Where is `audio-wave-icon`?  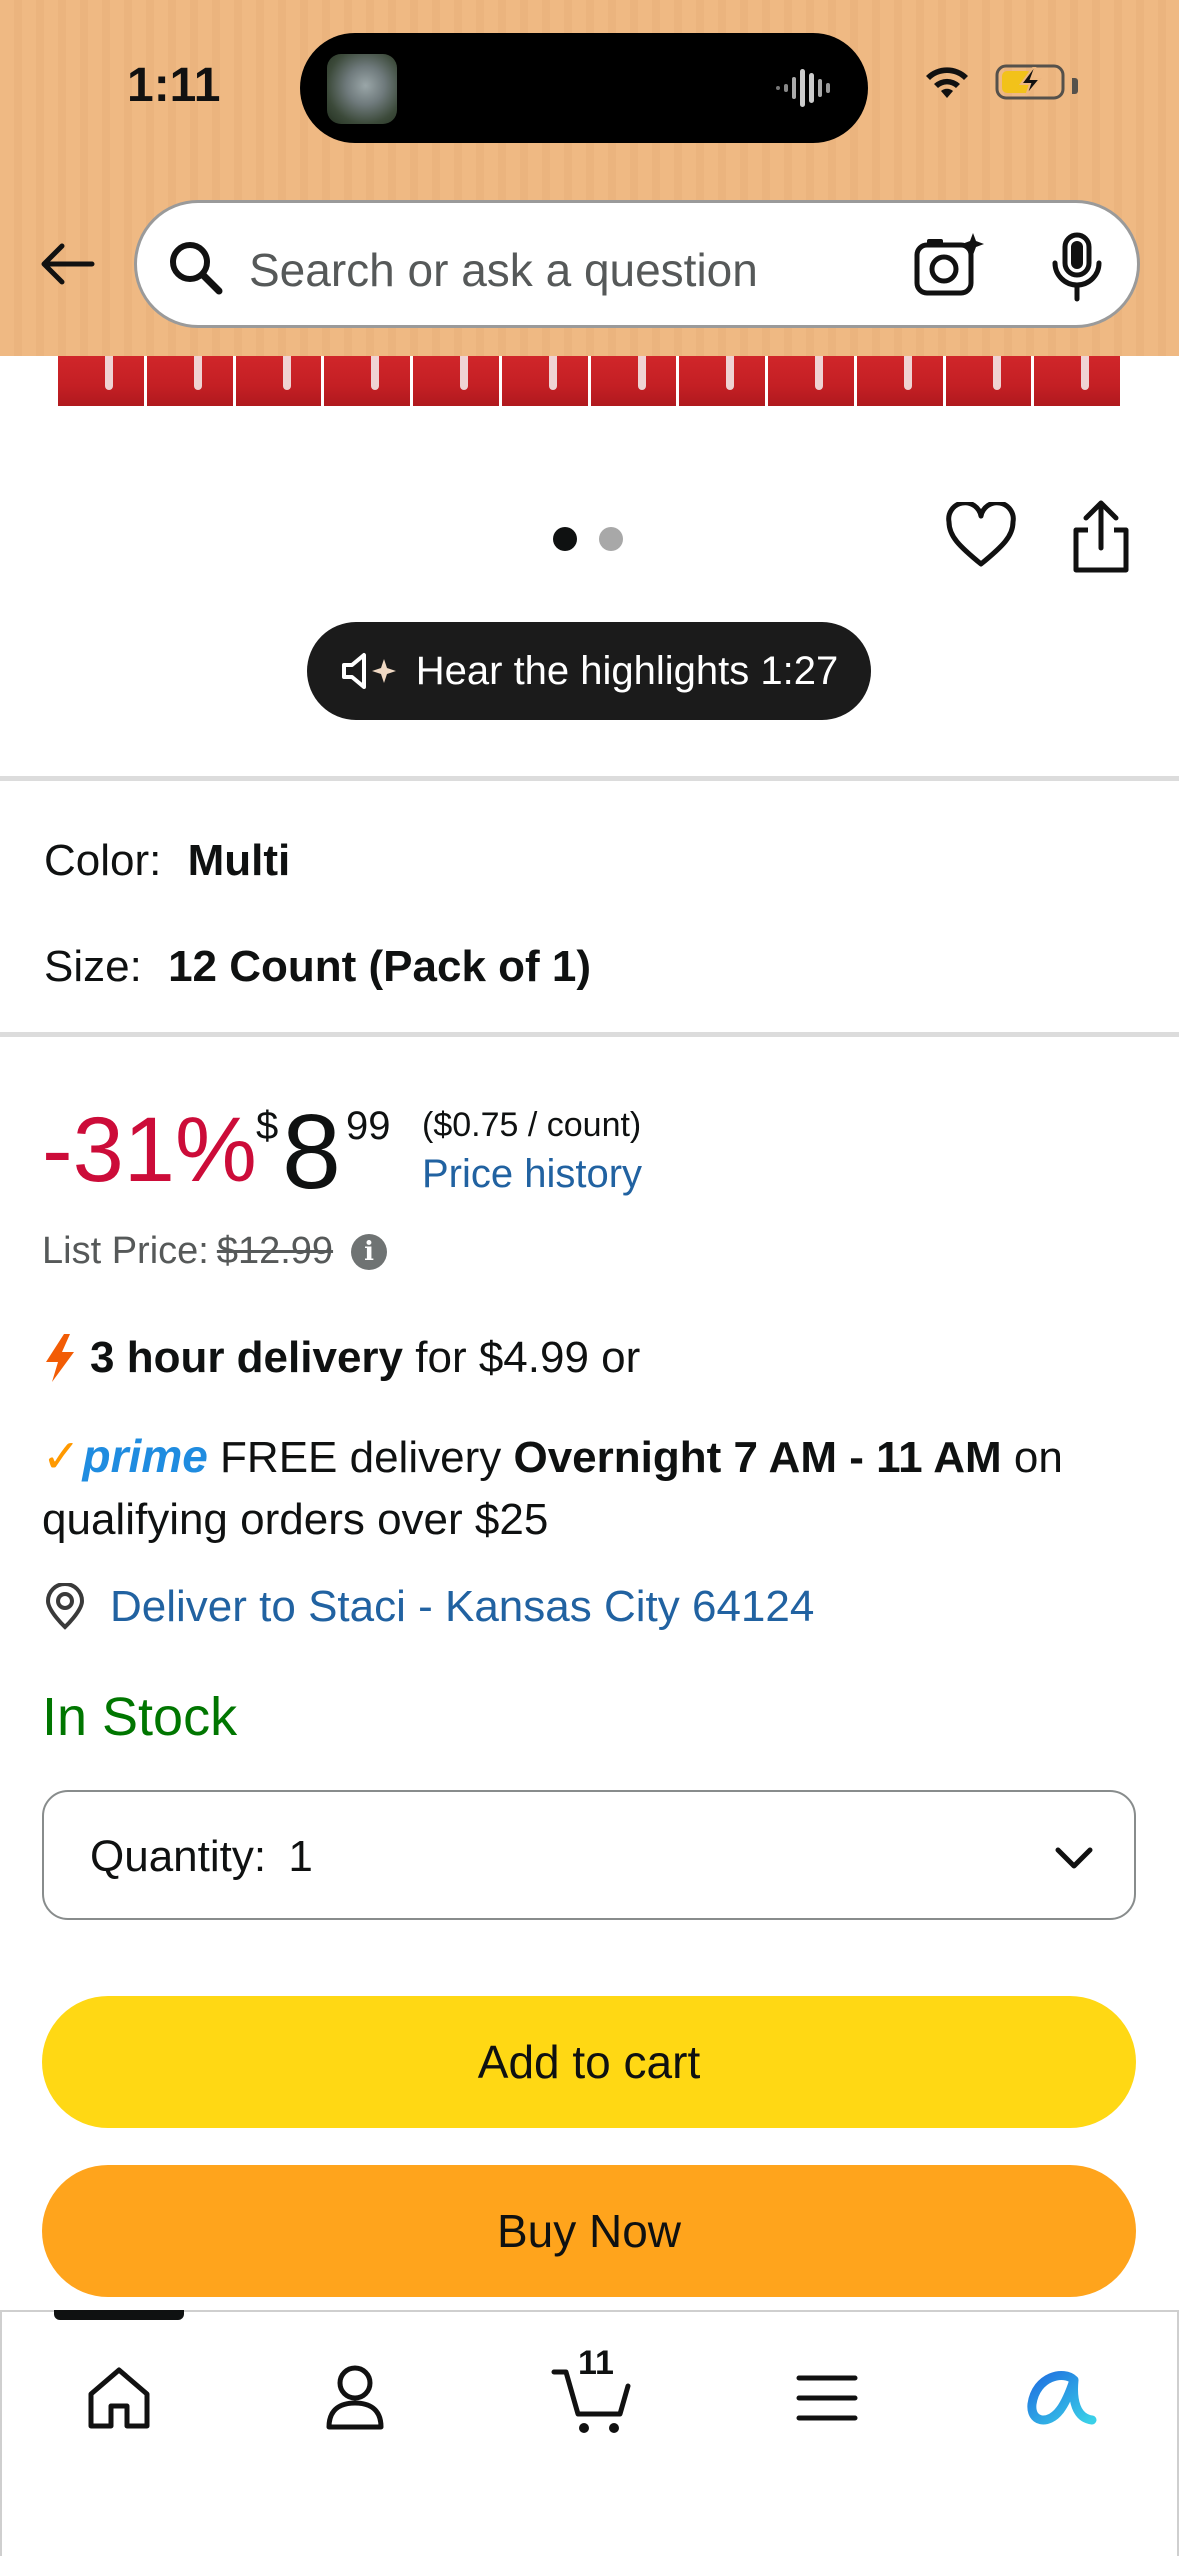
audio-wave-icon is located at coordinates (803, 88).